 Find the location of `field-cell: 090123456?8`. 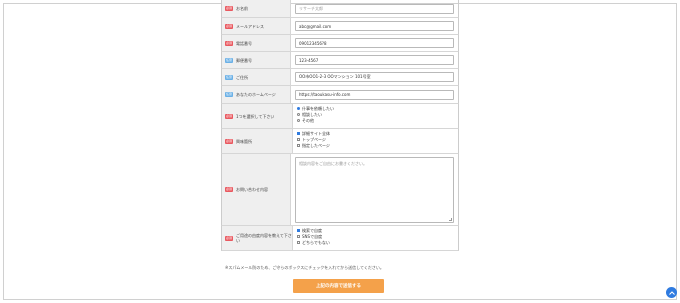

field-cell: 090123456?8 is located at coordinates (374, 43).